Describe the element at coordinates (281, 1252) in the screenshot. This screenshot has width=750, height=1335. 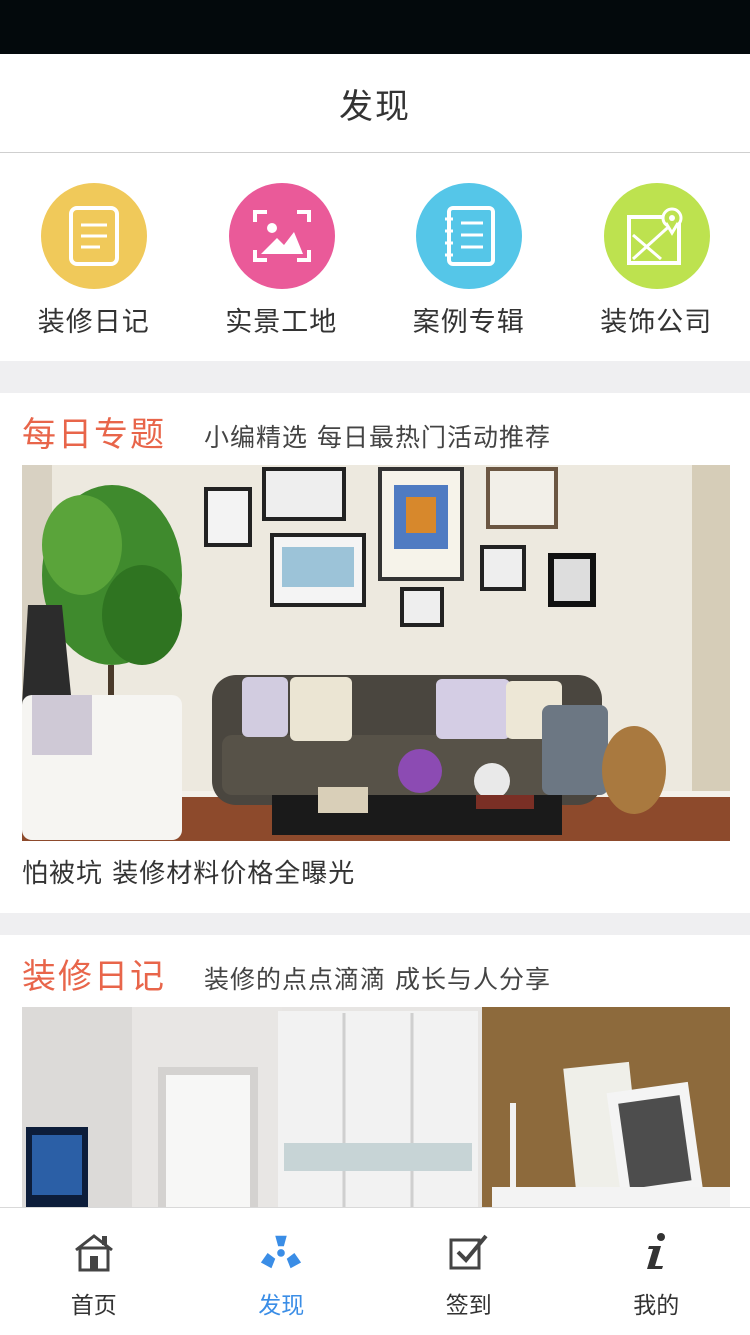
I see `discover-icon` at that location.